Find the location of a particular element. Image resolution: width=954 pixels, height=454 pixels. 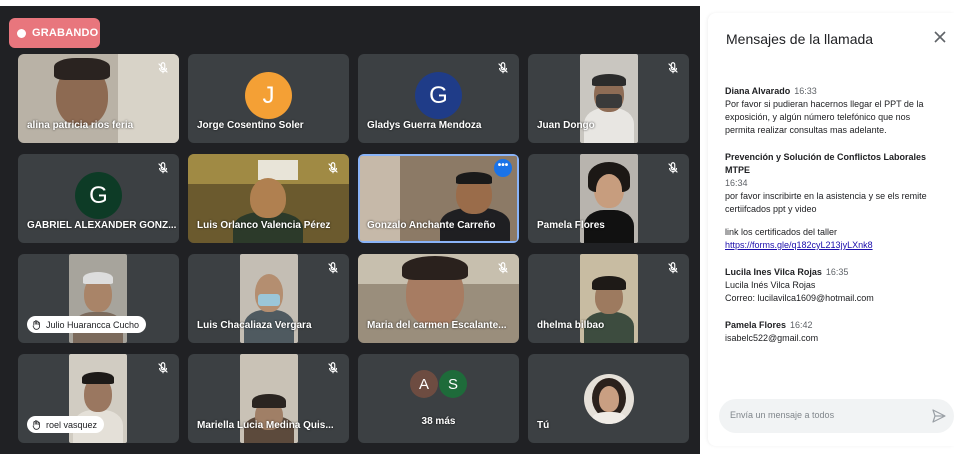

recording-dot-icon is located at coordinates (21, 33).